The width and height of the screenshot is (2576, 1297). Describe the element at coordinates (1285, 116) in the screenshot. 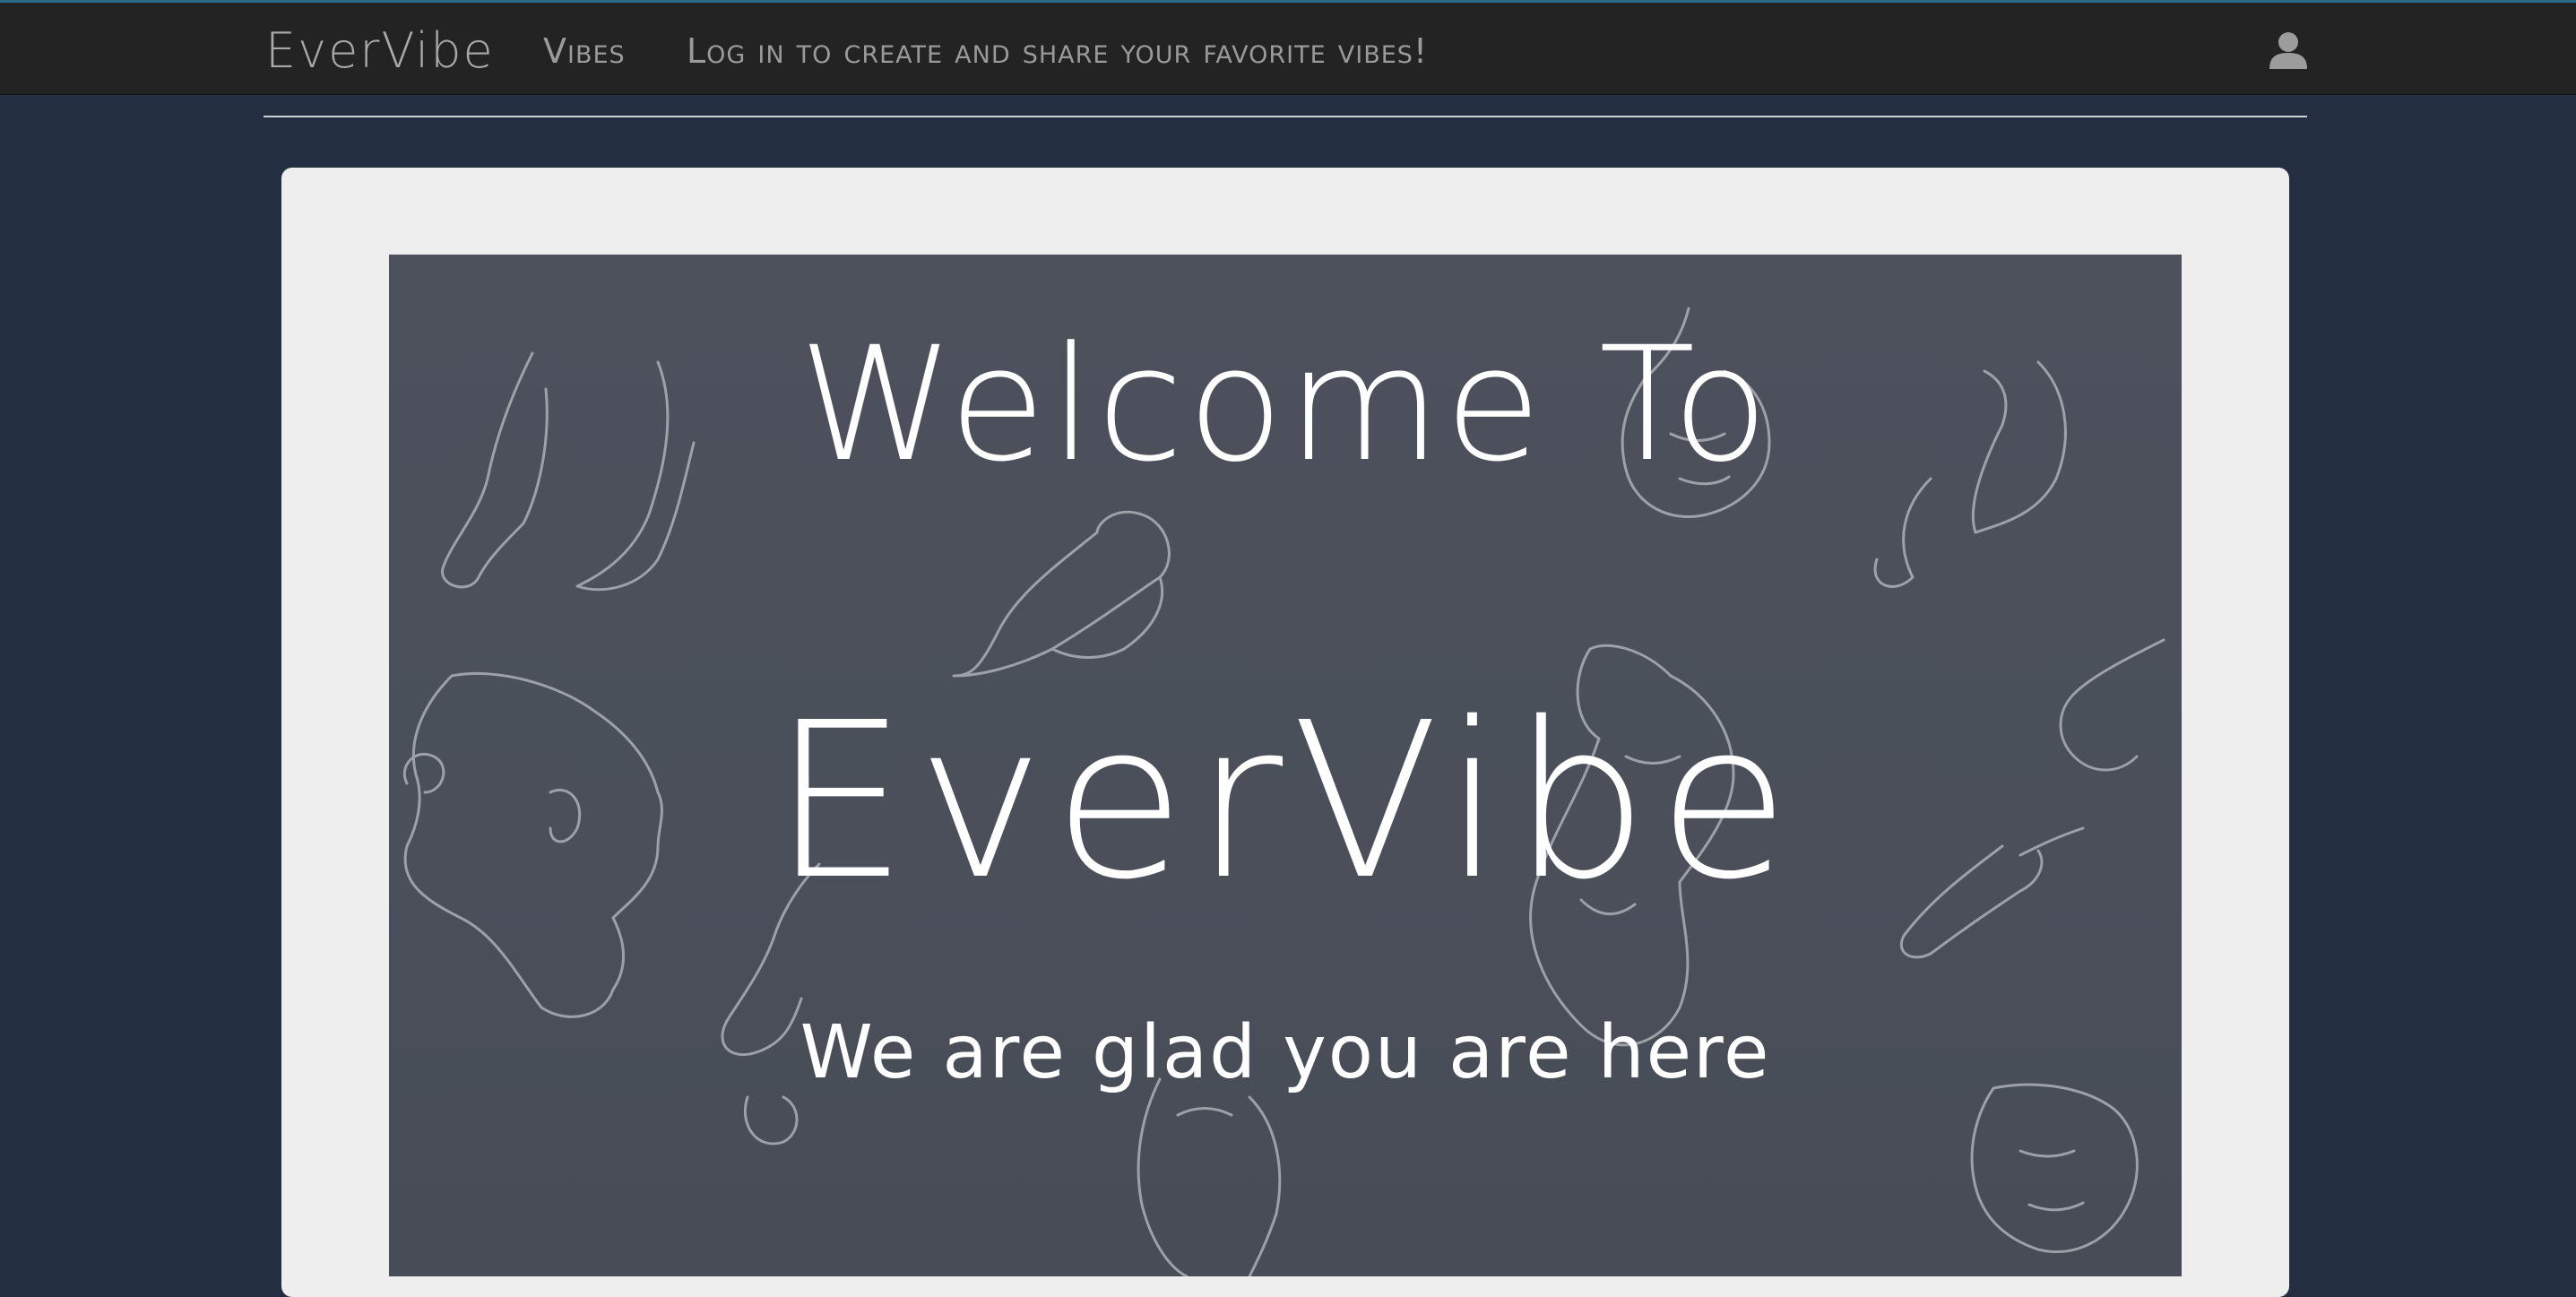

I see `header-divider` at that location.